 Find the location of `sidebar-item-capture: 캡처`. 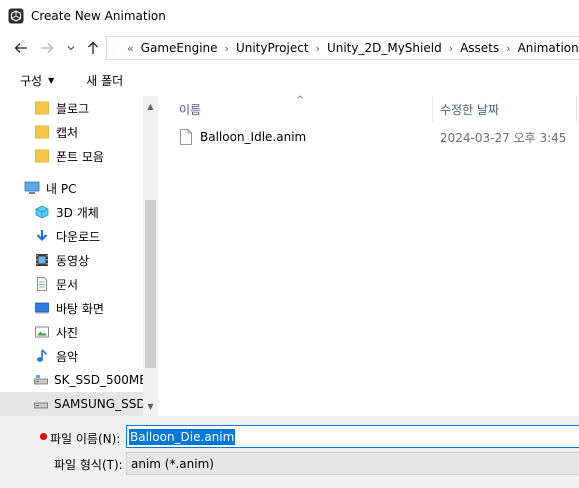

sidebar-item-capture: 캡처 is located at coordinates (71, 132).